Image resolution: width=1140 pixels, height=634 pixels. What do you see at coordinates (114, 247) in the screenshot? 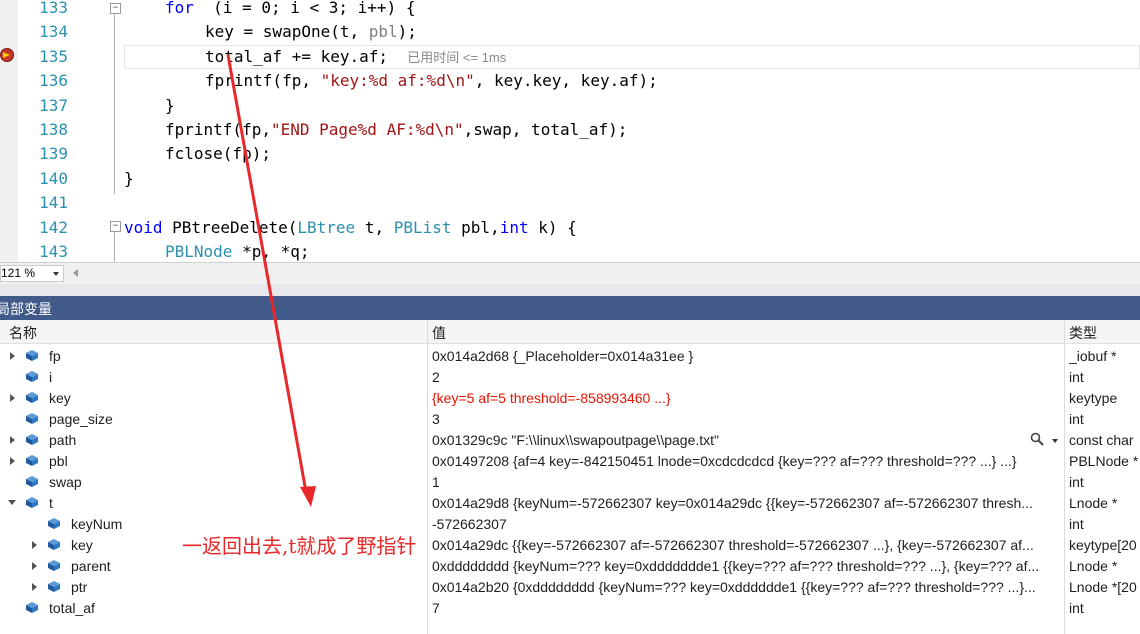
I see `fold-guide` at bounding box center [114, 247].